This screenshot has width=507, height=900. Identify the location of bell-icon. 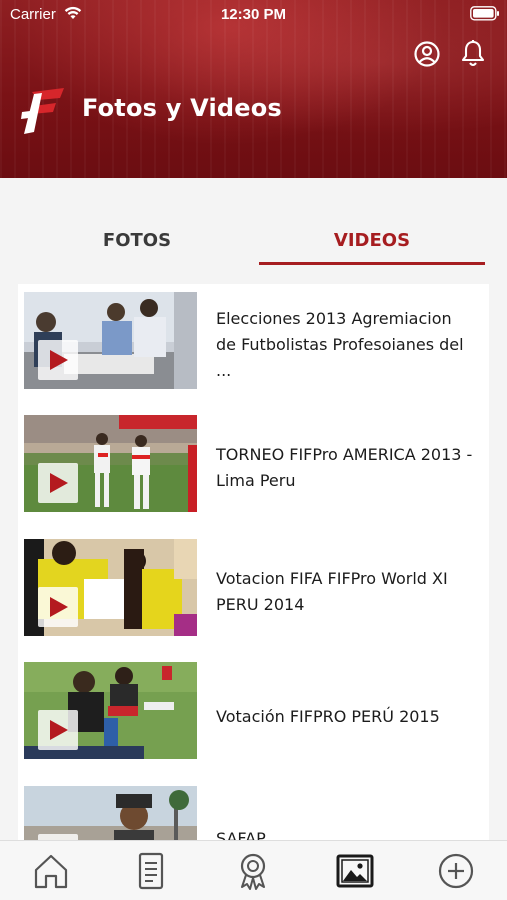
(473, 54).